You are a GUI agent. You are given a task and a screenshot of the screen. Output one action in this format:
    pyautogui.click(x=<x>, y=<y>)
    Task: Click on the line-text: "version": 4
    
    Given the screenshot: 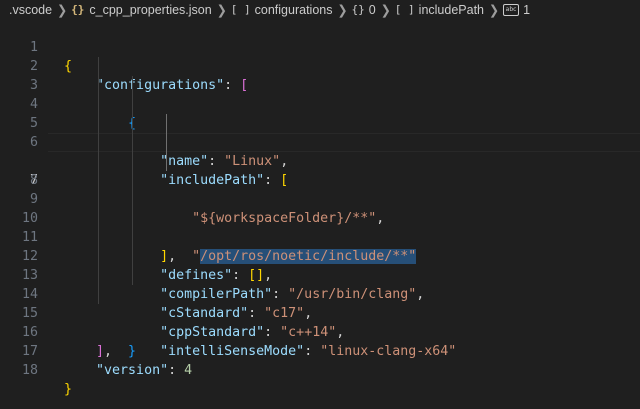 What is the action you would take?
    pyautogui.click(x=144, y=370)
    